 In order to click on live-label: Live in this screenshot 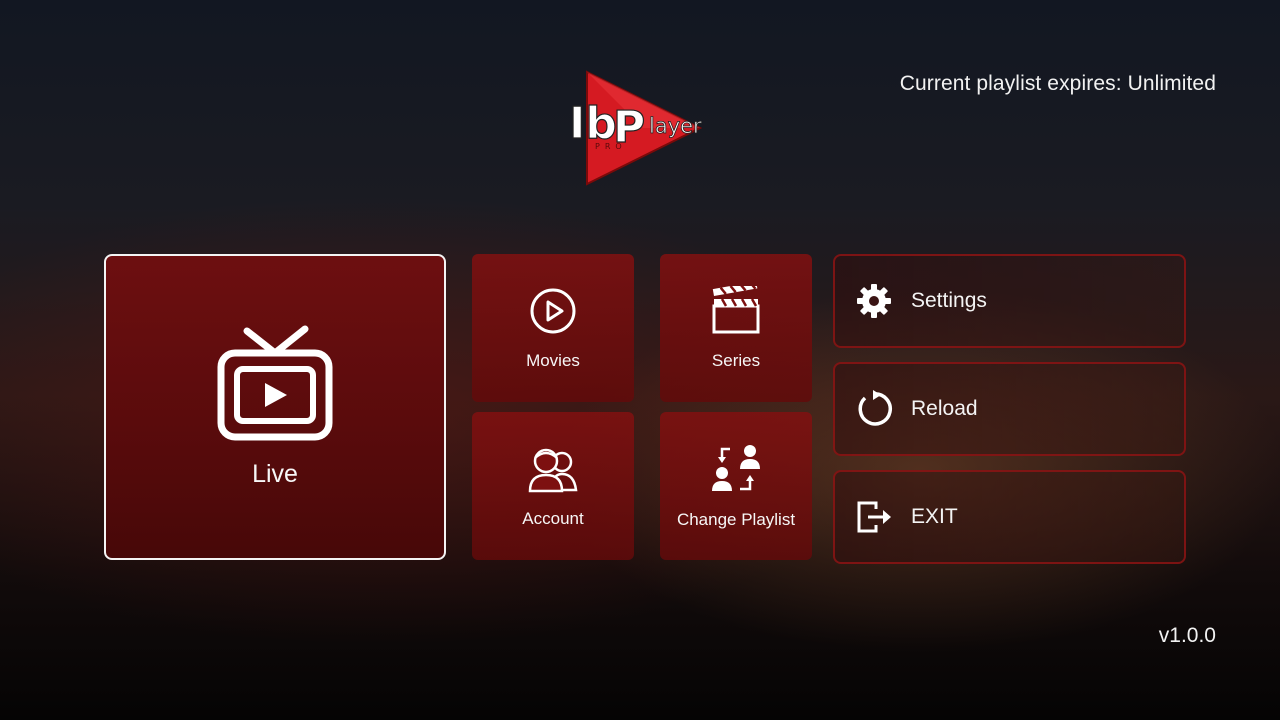, I will do `click(275, 474)`.